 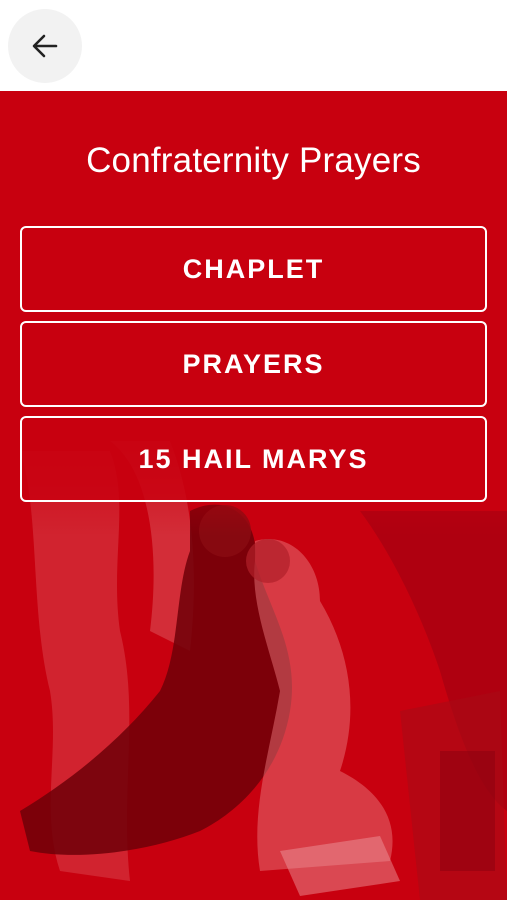 I want to click on hail-marys-button-label: 15 HAIL MARYS, so click(x=253, y=458).